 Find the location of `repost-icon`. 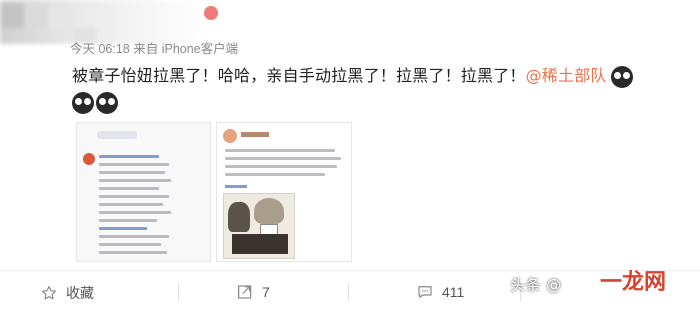

repost-icon is located at coordinates (245, 292).